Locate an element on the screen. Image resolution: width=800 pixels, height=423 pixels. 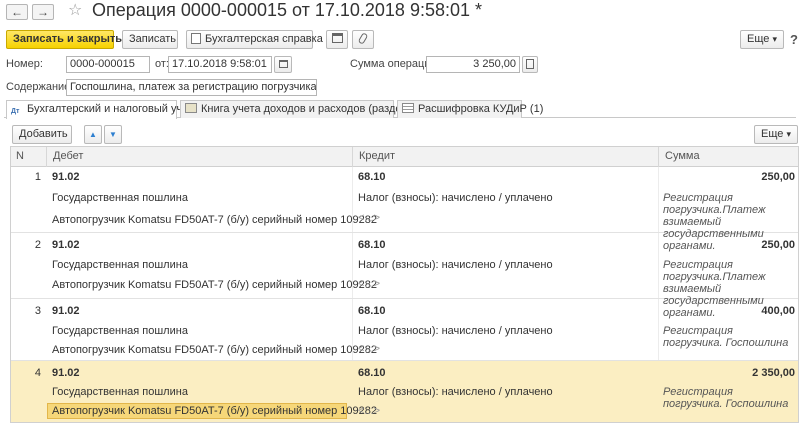
save-button: Записать is located at coordinates (150, 39).